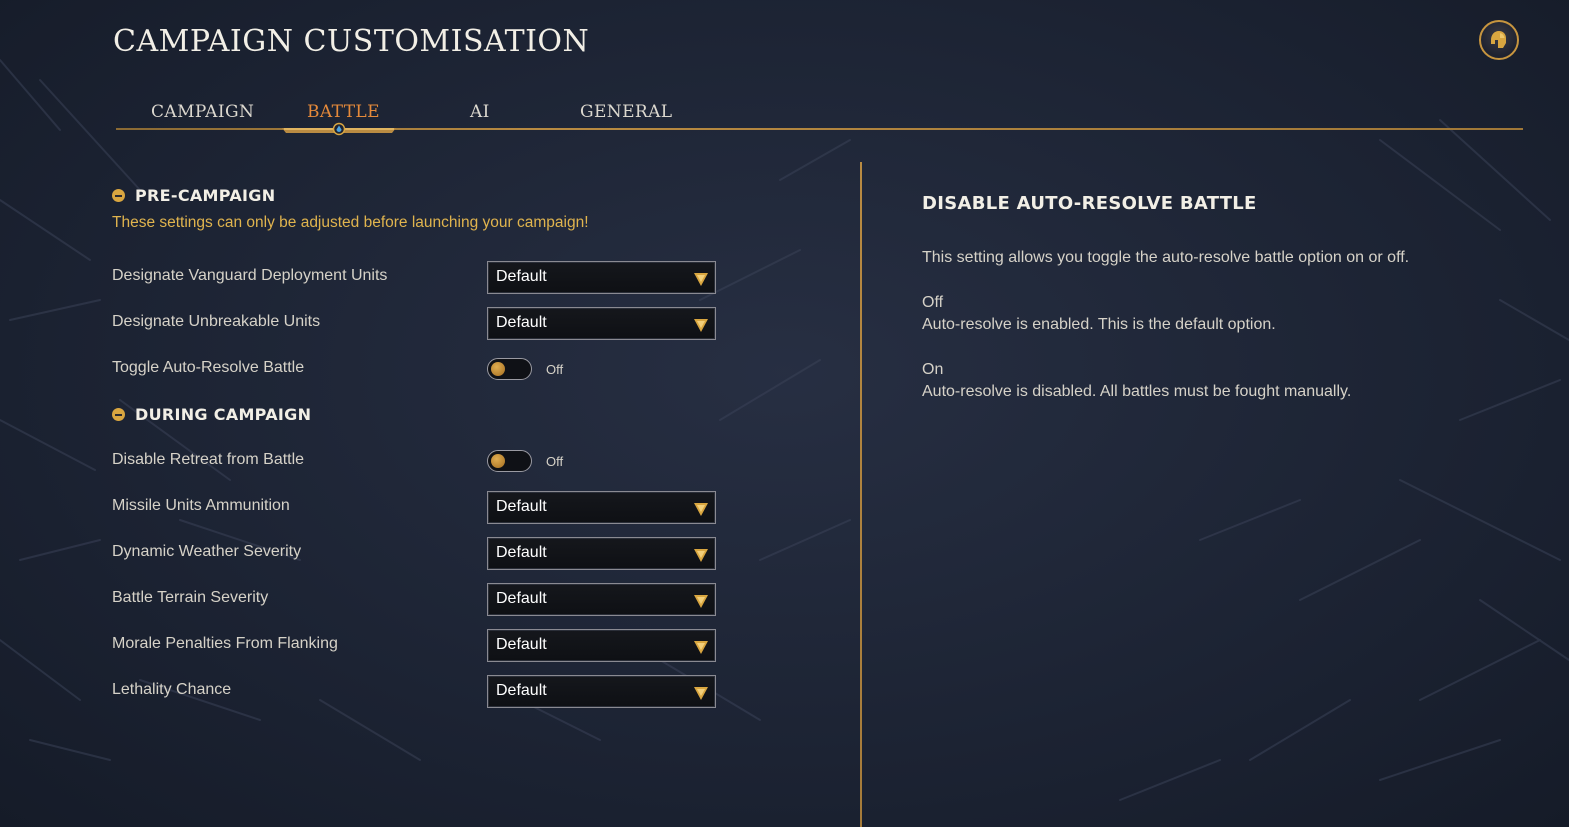  Describe the element at coordinates (250, 275) in the screenshot. I see `setting-label: Designate Vanguard Deployment Units` at that location.